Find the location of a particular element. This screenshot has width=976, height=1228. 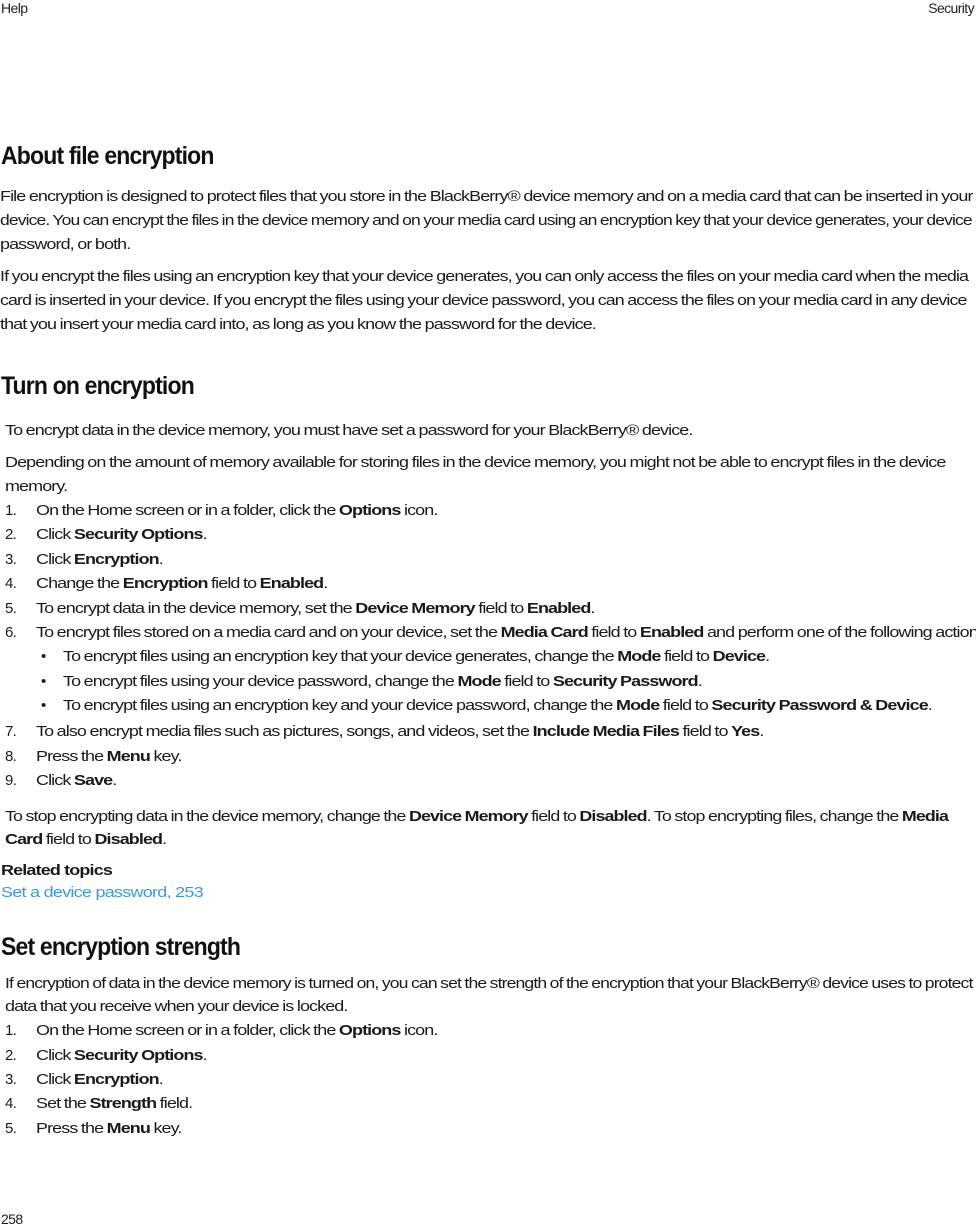

related-topic-link: Set a device password, 253 is located at coordinates (102, 892).